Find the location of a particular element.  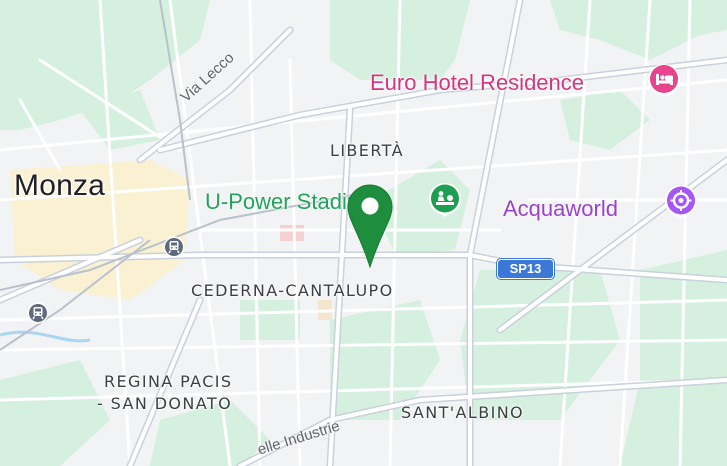

city-label: Monza is located at coordinates (60, 185).